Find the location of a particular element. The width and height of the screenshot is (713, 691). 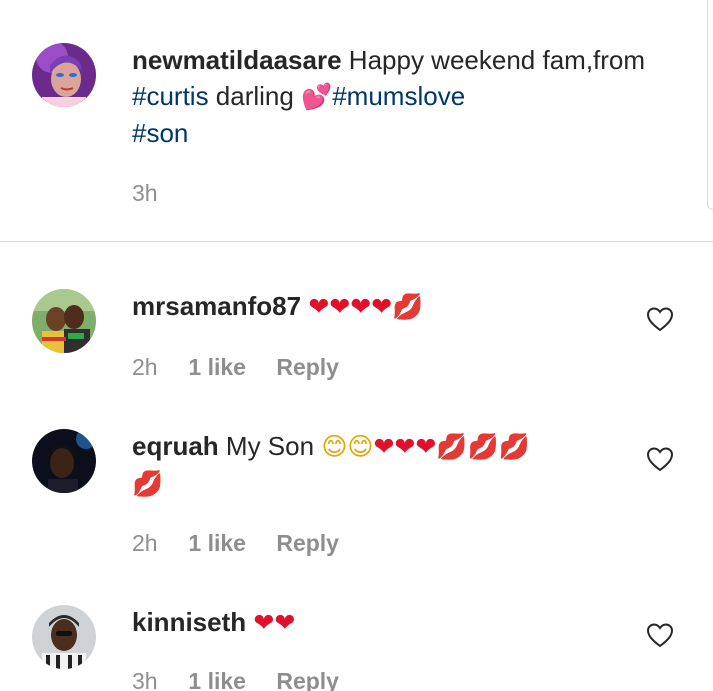

comment-text: kinniseth ❤❤ is located at coordinates (382, 622).